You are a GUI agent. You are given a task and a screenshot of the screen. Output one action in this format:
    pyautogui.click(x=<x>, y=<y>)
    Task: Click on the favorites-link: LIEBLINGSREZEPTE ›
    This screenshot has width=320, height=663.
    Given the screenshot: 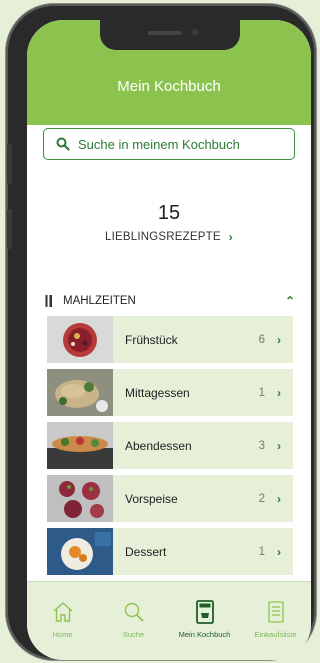 What is the action you would take?
    pyautogui.click(x=169, y=237)
    